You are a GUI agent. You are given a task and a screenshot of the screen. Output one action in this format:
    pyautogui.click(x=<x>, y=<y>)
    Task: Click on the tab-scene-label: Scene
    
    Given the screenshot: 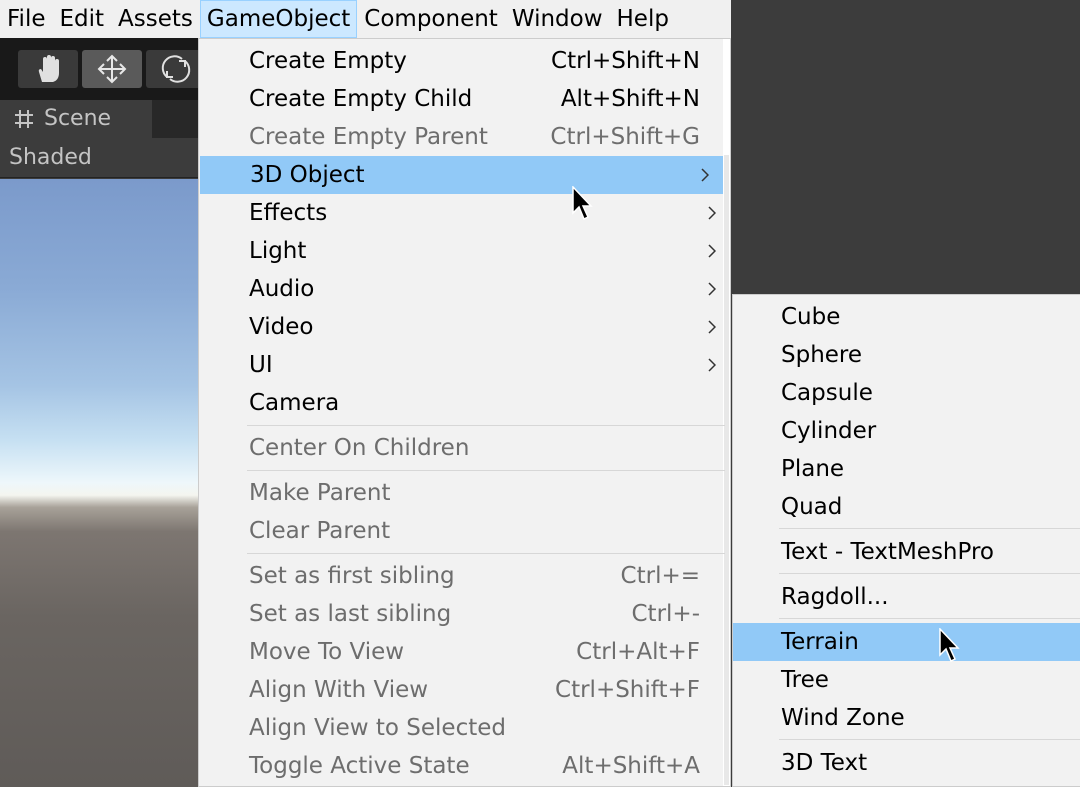 What is the action you would take?
    pyautogui.click(x=78, y=118)
    